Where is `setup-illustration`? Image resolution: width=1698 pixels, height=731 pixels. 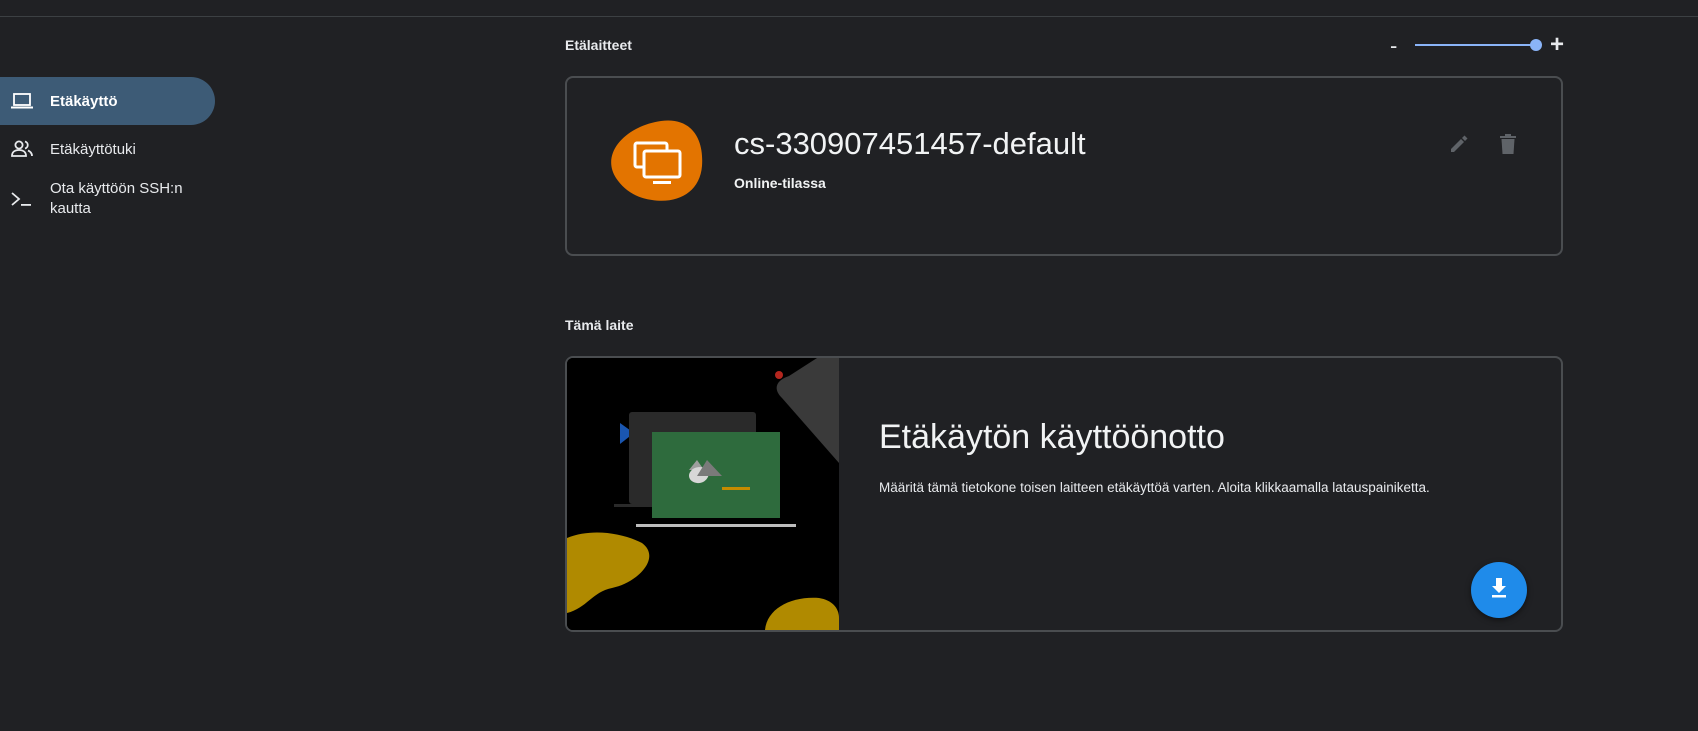 setup-illustration is located at coordinates (703, 494).